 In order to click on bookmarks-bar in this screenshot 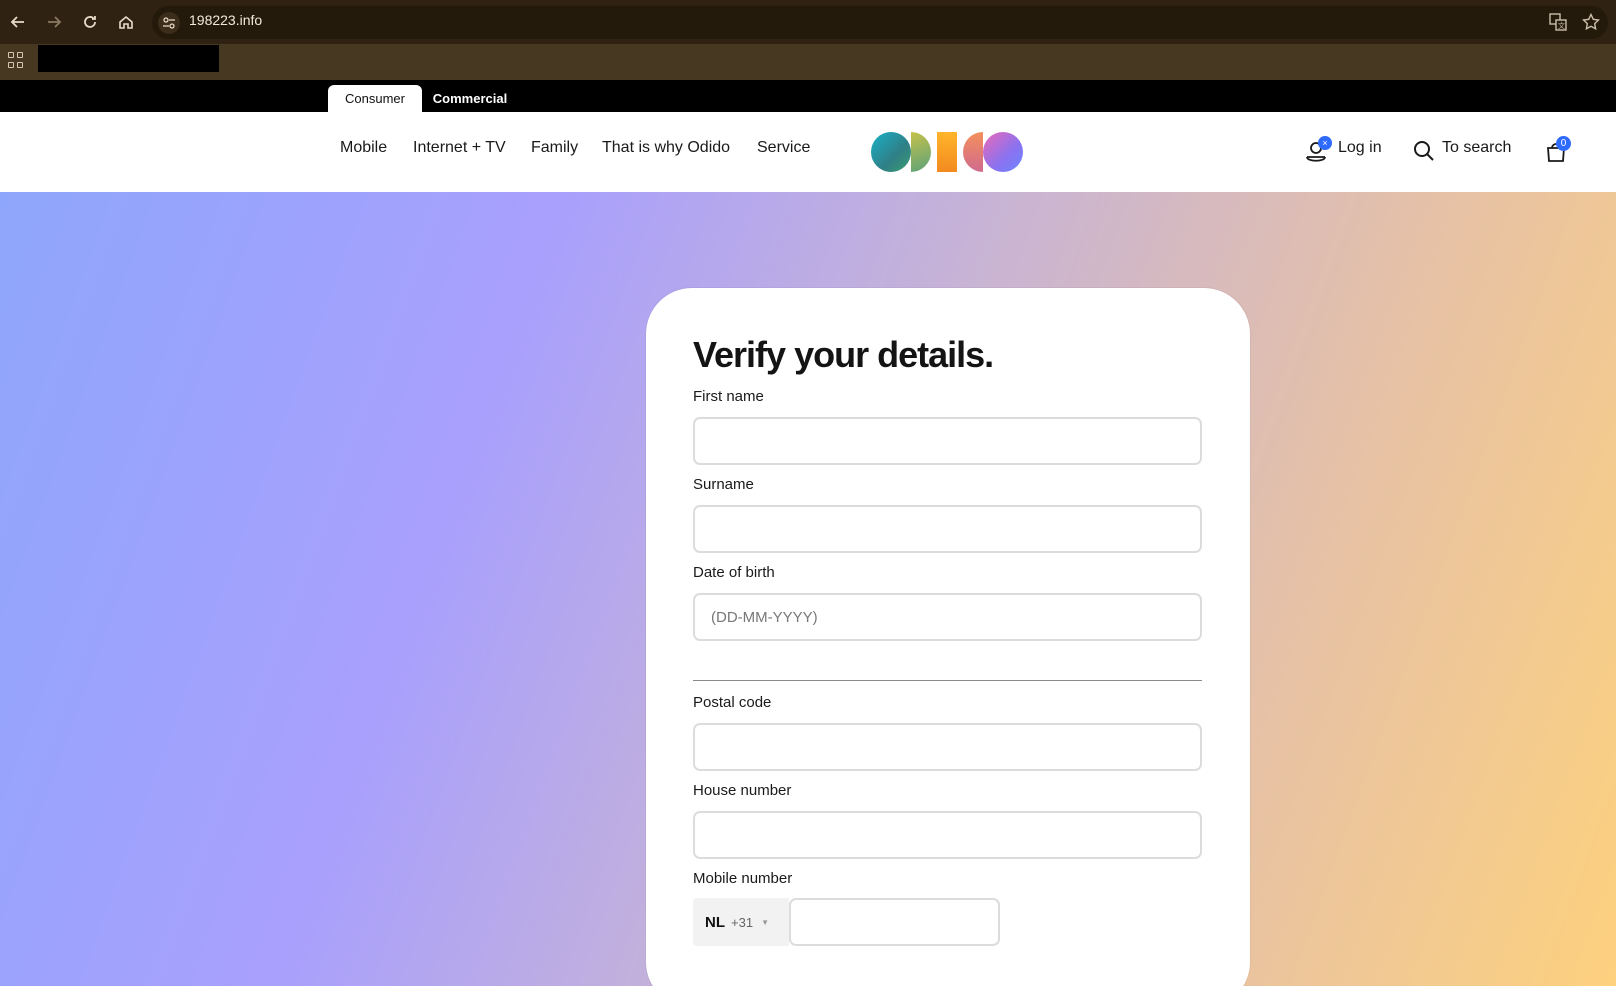, I will do `click(808, 62)`.